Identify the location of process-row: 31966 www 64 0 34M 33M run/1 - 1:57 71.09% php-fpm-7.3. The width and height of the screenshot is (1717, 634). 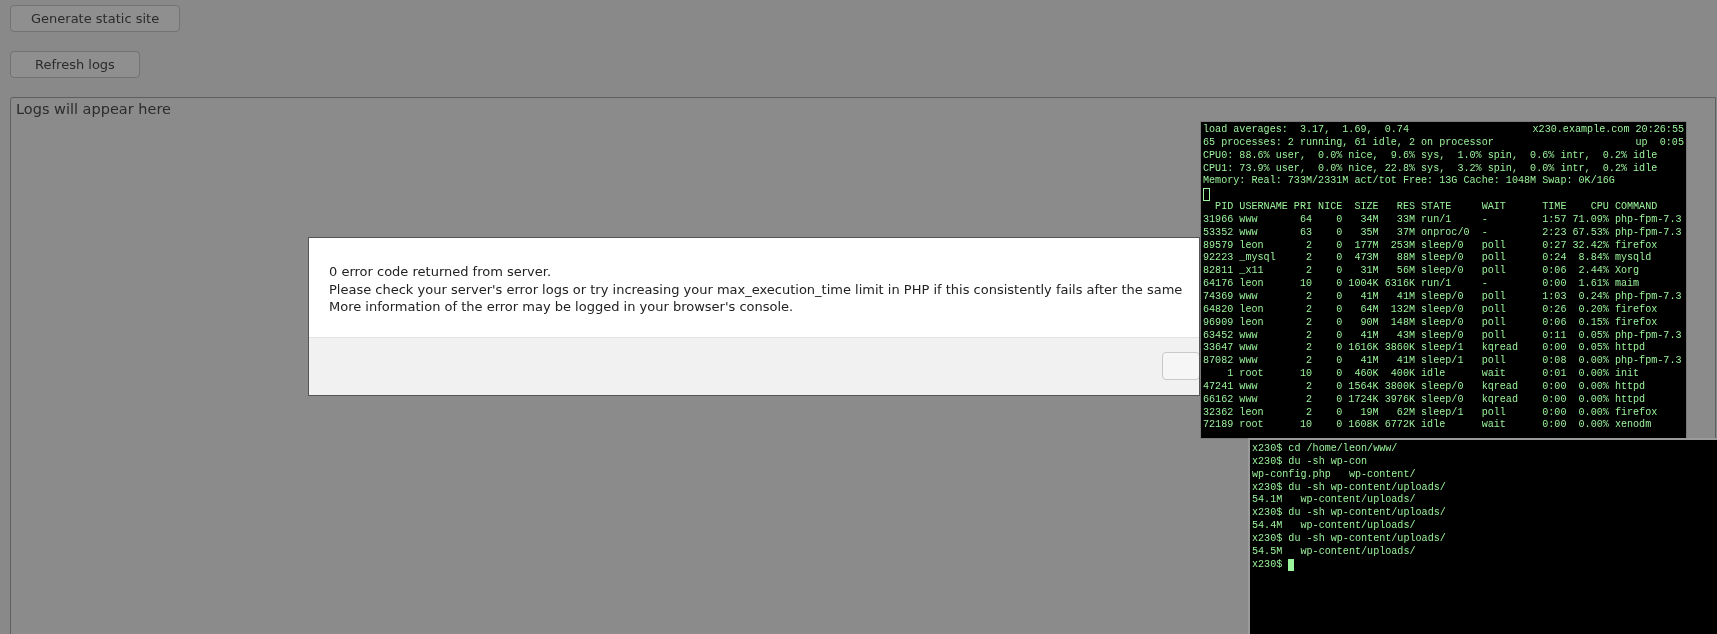
(1442, 220).